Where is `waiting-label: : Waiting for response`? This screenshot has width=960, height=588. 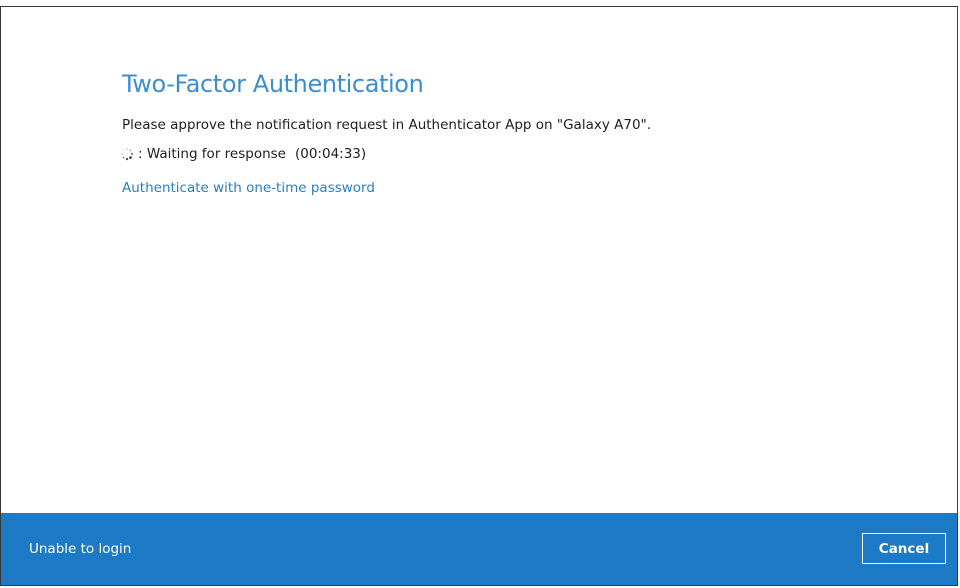
waiting-label: : Waiting for response is located at coordinates (212, 154).